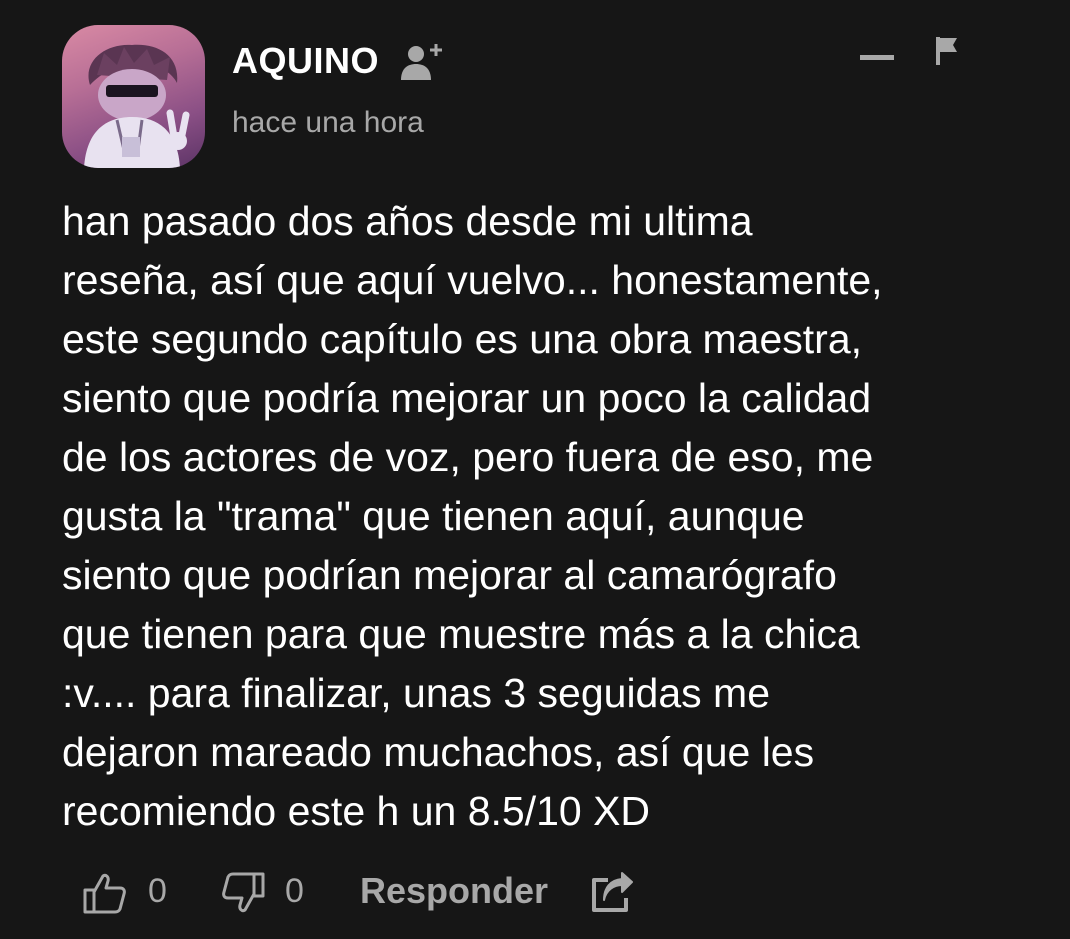 This screenshot has height=939, width=1070. What do you see at coordinates (948, 51) in the screenshot?
I see `flag-icon` at bounding box center [948, 51].